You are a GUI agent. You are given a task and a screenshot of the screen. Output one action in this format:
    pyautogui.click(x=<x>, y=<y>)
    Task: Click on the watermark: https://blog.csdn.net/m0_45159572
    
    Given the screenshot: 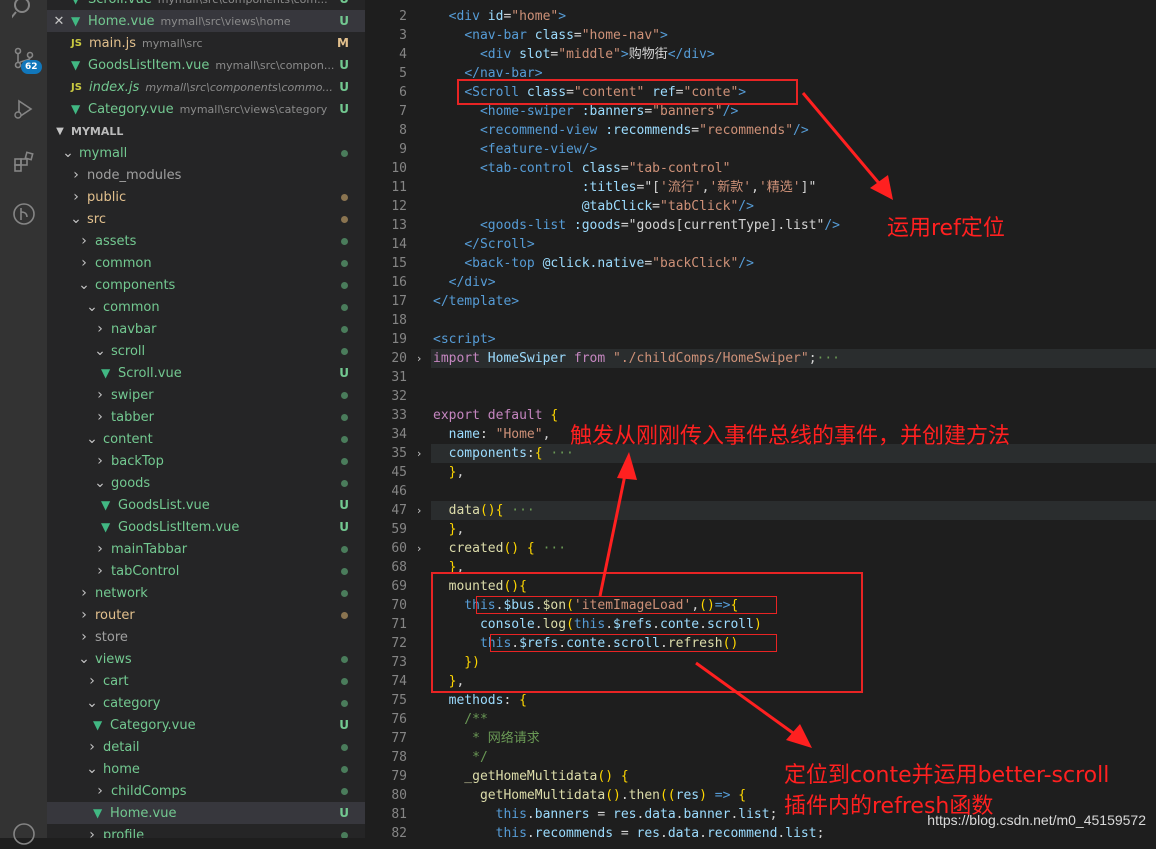 What is the action you would take?
    pyautogui.click(x=1036, y=820)
    